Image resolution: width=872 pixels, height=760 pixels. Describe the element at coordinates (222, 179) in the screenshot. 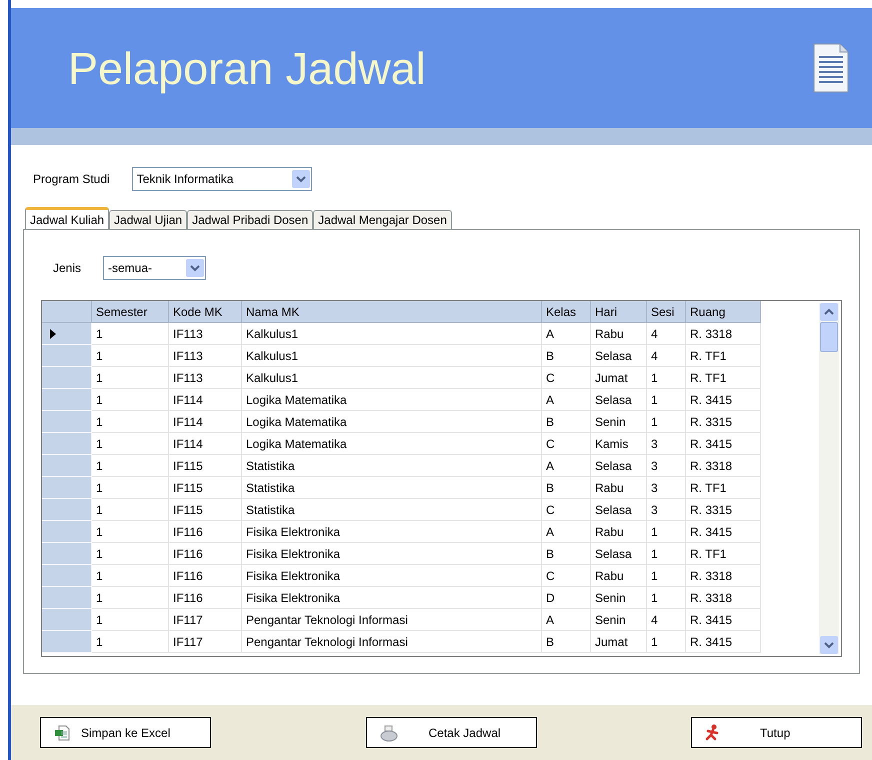

I see `program-studi-dropdown: Teknik Informatika` at that location.